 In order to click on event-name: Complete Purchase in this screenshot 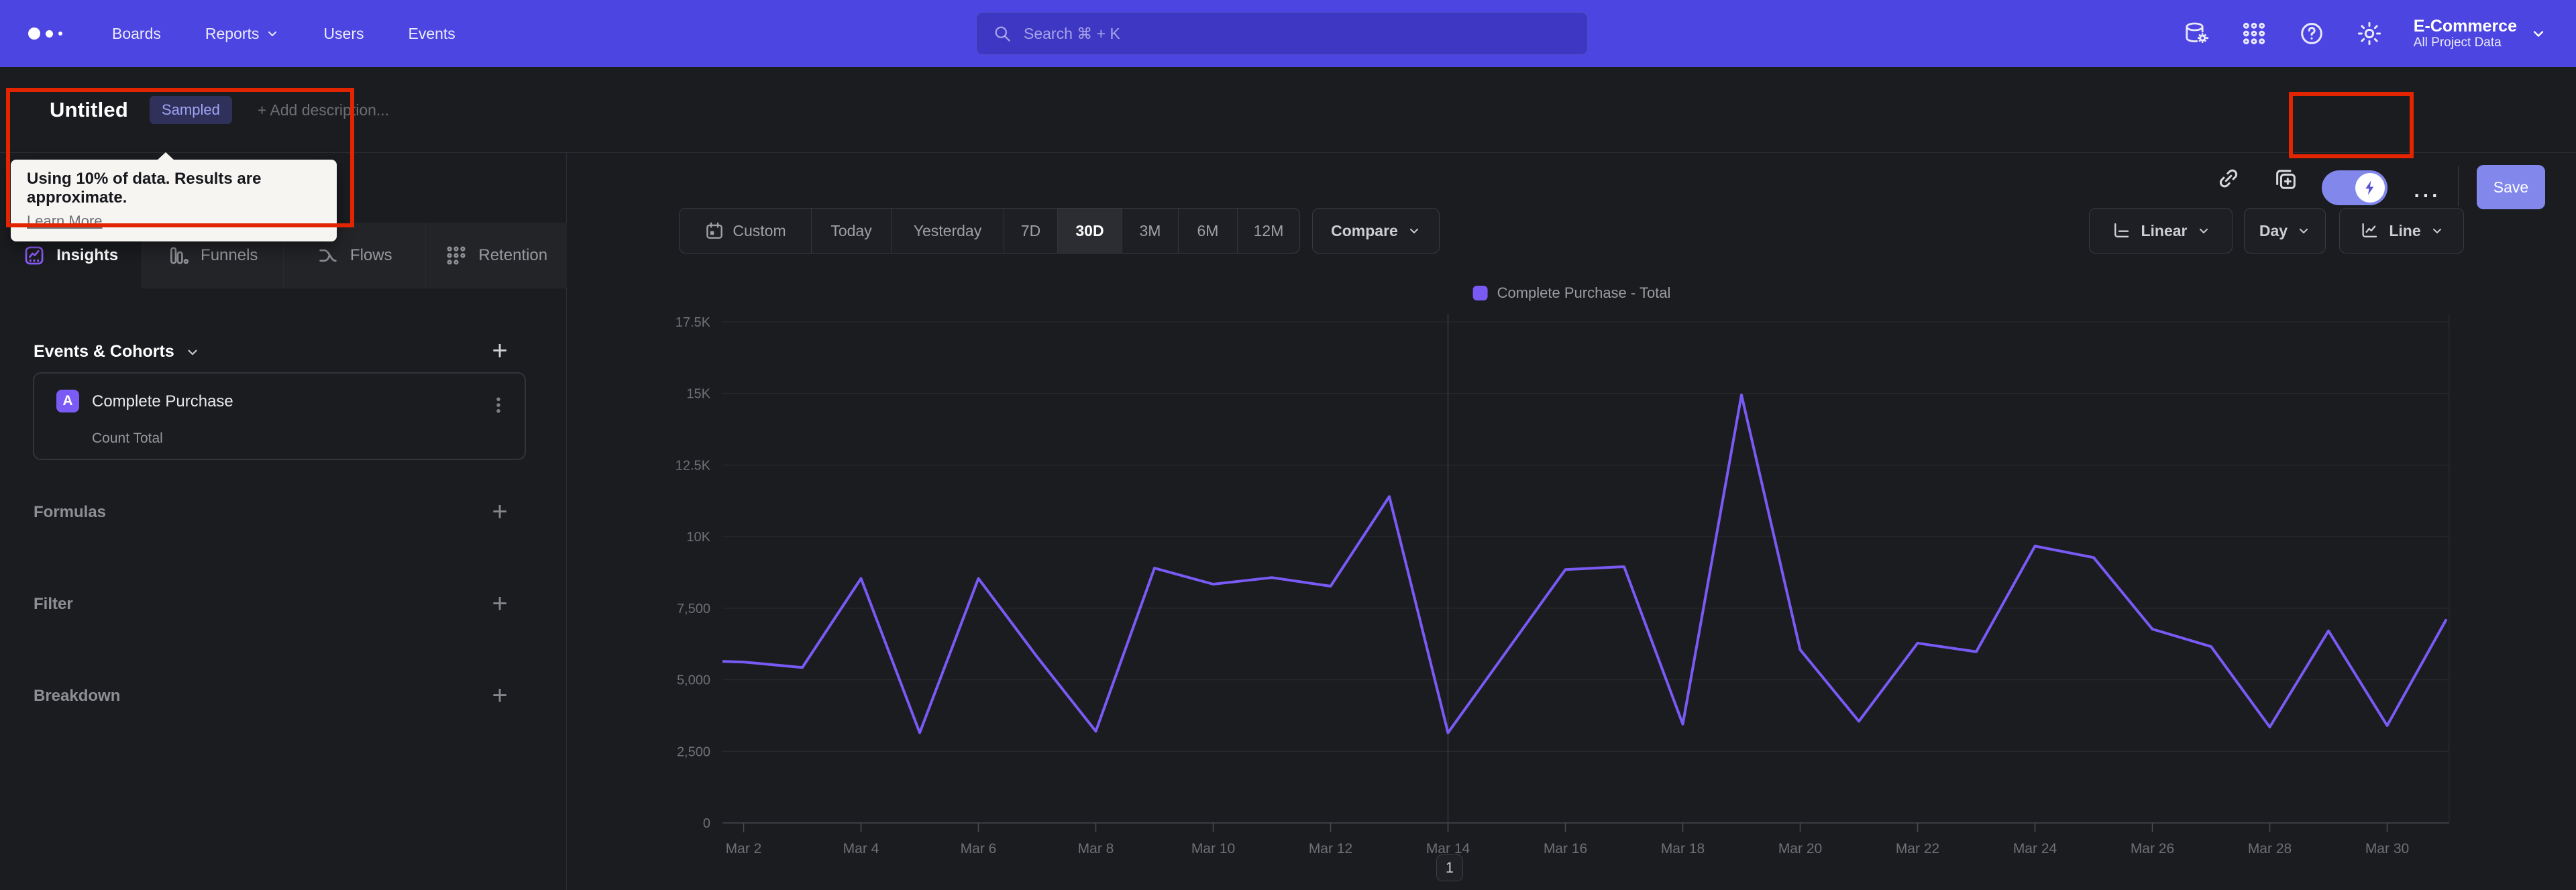, I will do `click(162, 401)`.